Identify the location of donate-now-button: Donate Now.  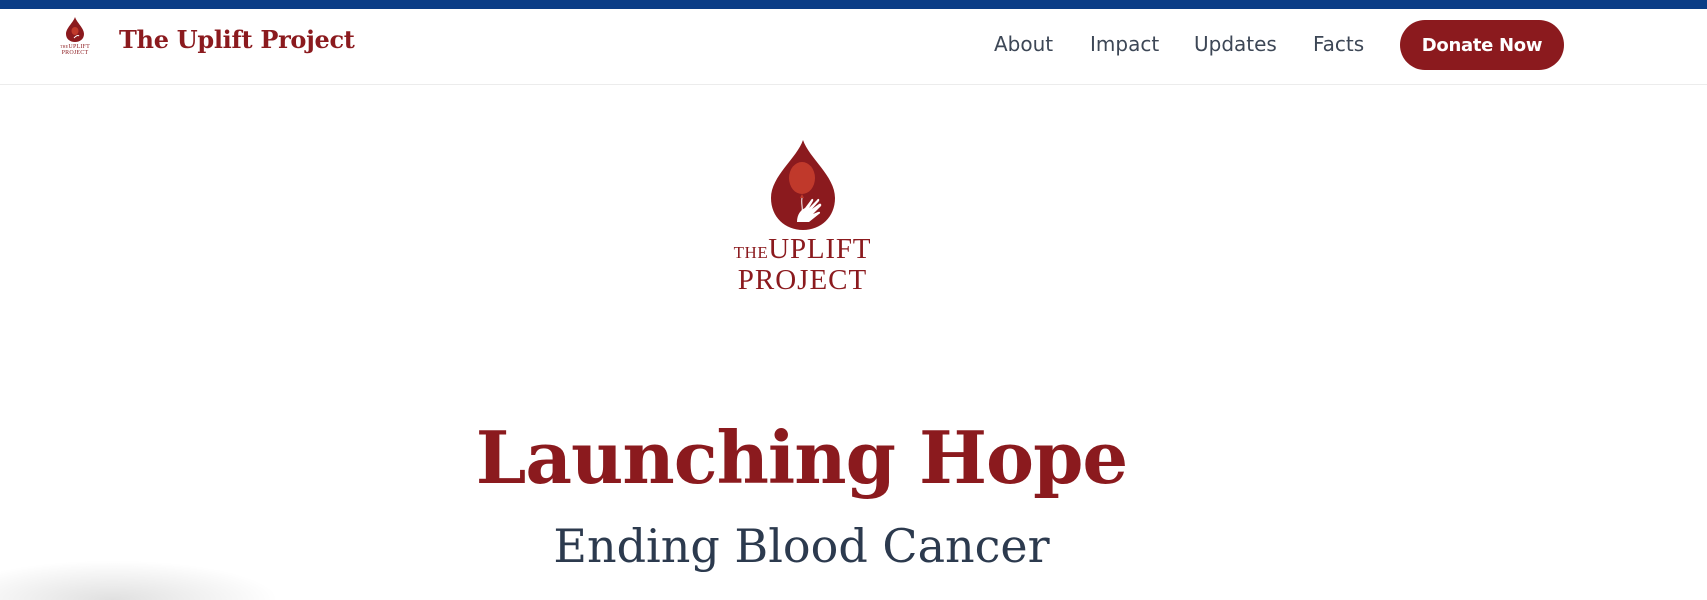
(1482, 45).